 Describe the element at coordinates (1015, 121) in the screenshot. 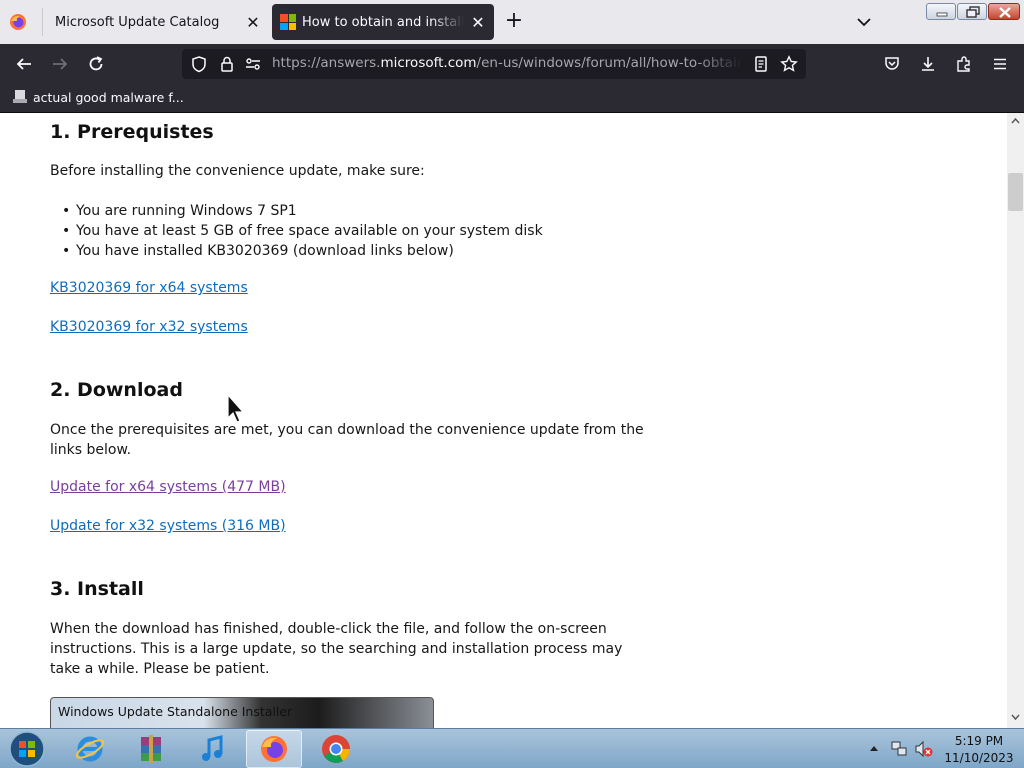

I see `scroll-up-arrow-icon` at that location.